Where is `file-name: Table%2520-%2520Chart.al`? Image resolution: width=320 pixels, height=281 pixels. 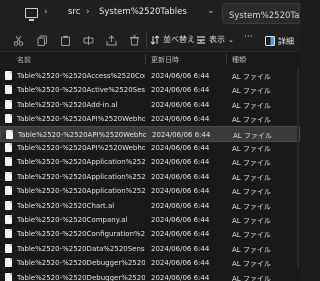
file-name: Table%2520-%2520Chart.al is located at coordinates (66, 205).